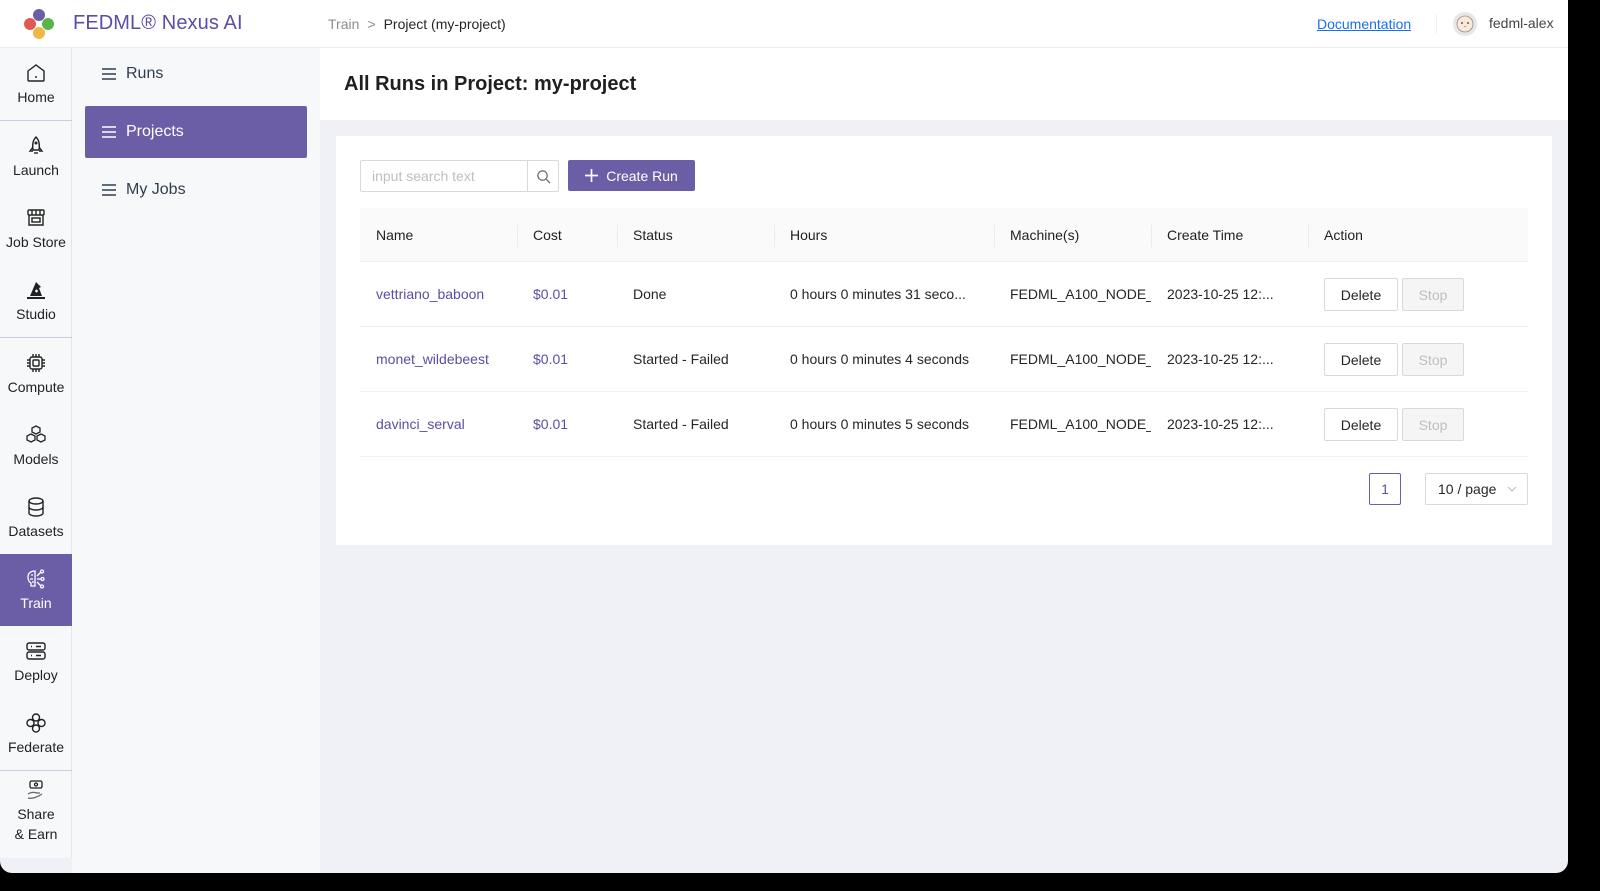 Image resolution: width=1600 pixels, height=891 pixels. What do you see at coordinates (36, 747) in the screenshot?
I see `nav-federate-label: Federate` at bounding box center [36, 747].